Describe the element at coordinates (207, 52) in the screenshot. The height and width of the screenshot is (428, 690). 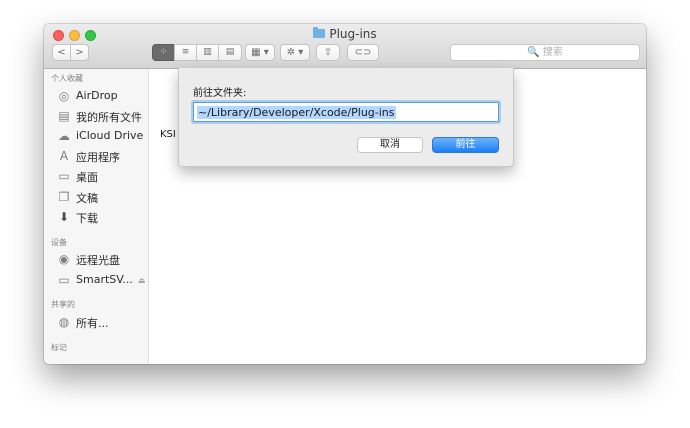
I see `column-view-button: ▥` at that location.